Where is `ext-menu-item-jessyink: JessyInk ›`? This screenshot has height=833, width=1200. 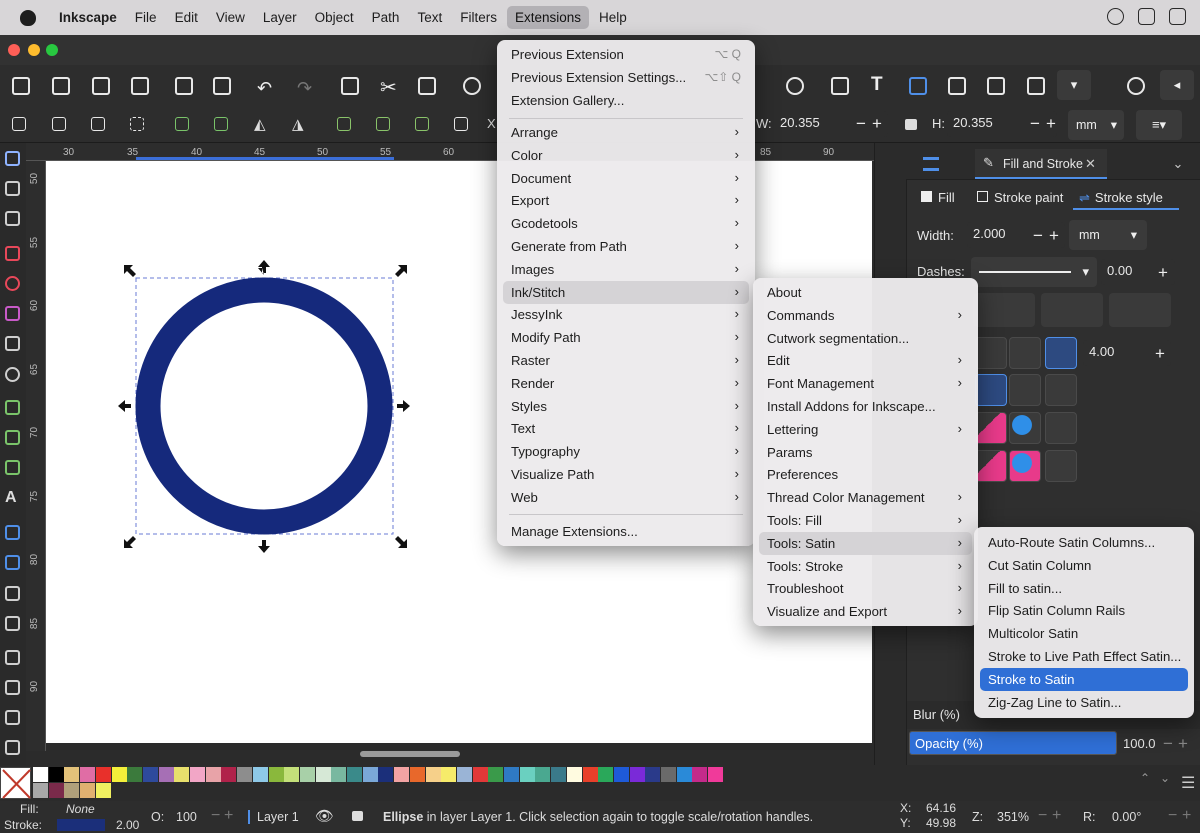 ext-menu-item-jessyink: JessyInk › is located at coordinates (626, 314).